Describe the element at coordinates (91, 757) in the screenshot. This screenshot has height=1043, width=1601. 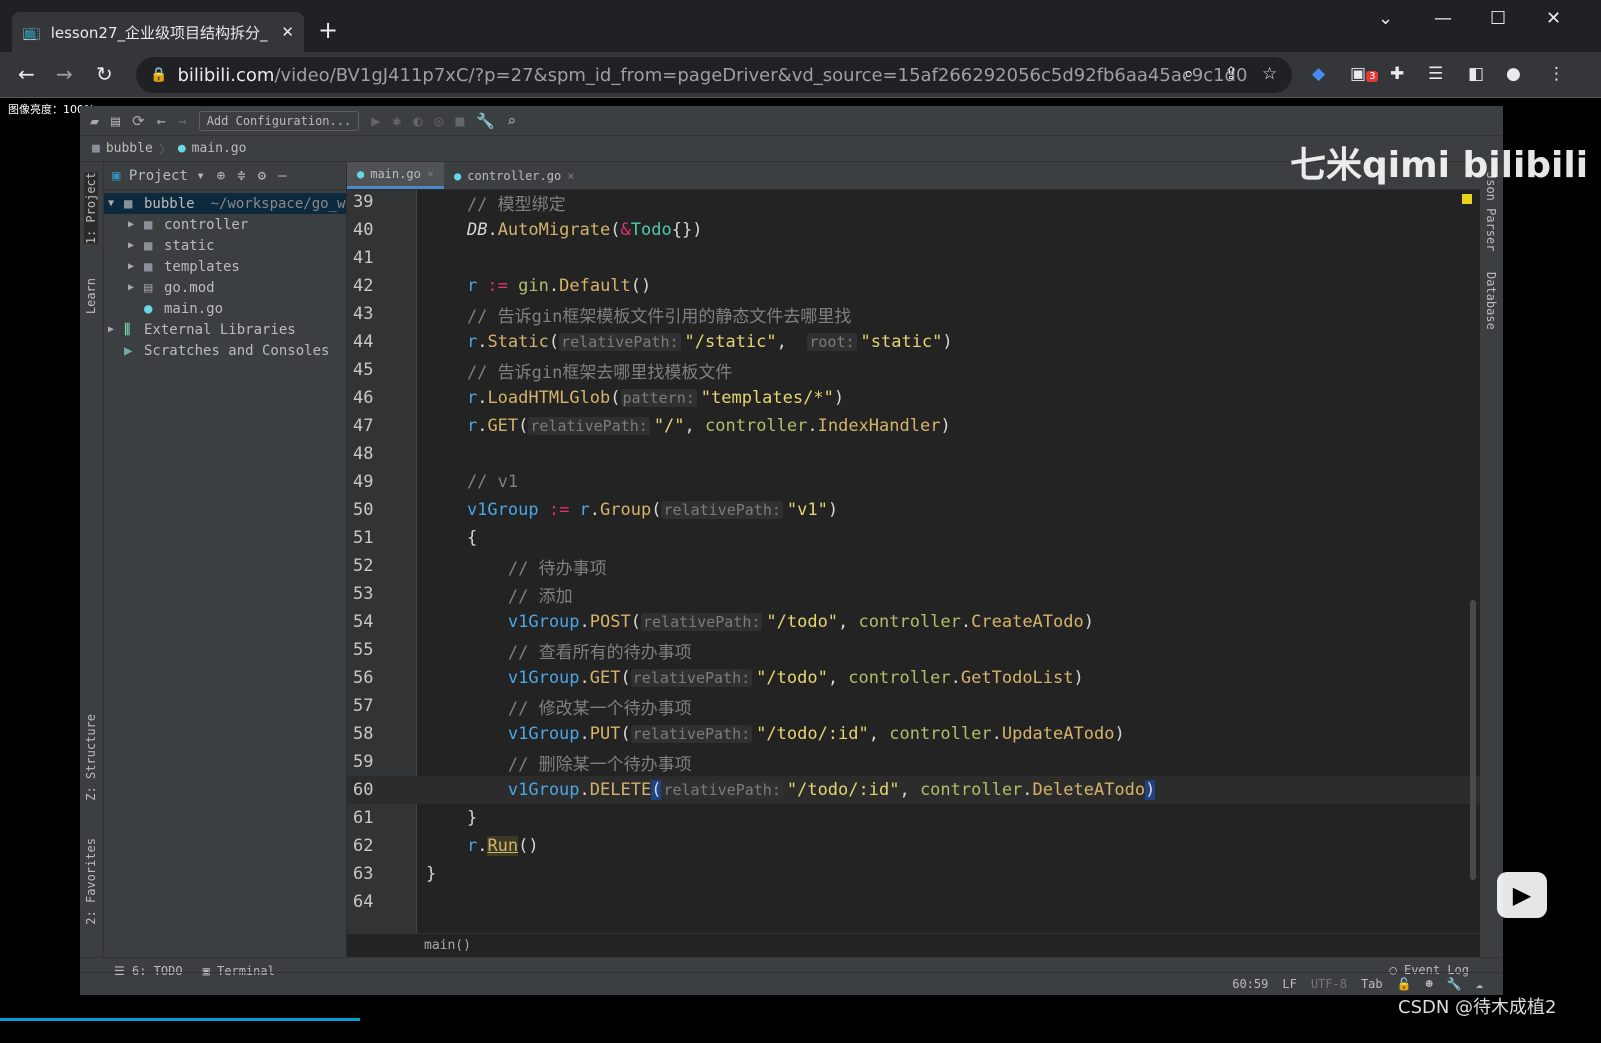
I see `structure-tool-button: Z: Structure` at that location.